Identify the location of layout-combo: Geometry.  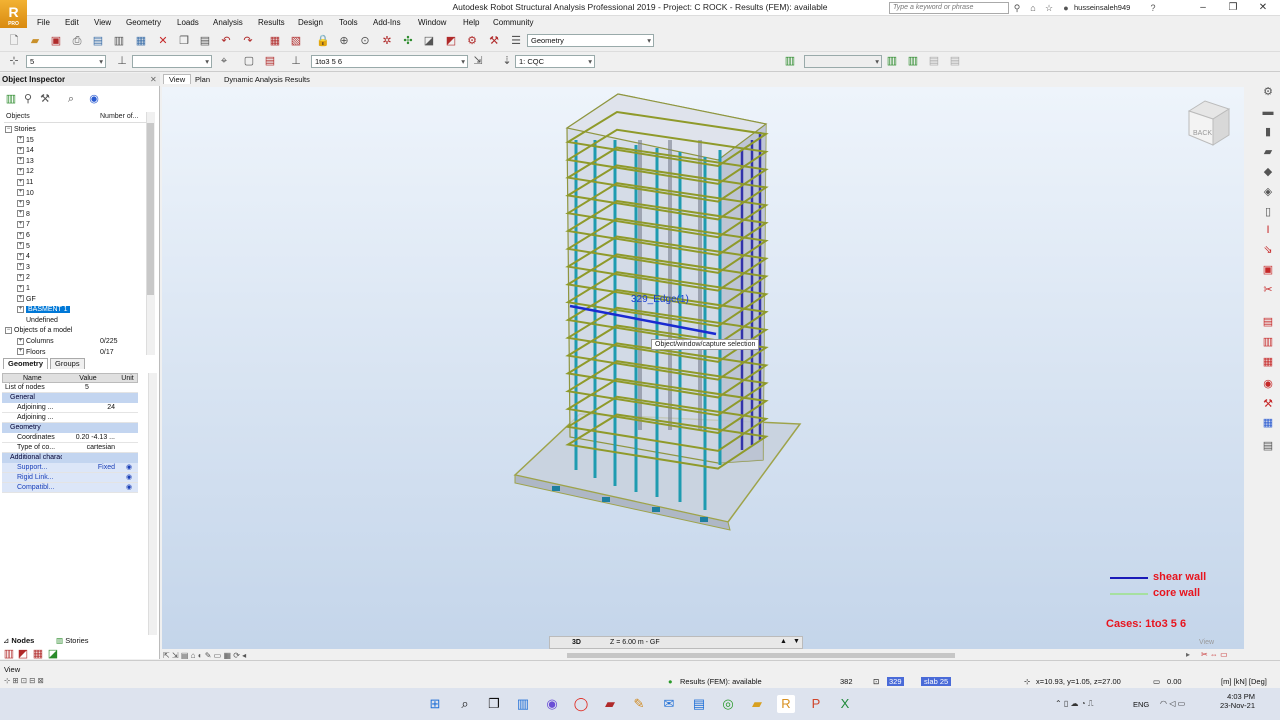
(590, 40).